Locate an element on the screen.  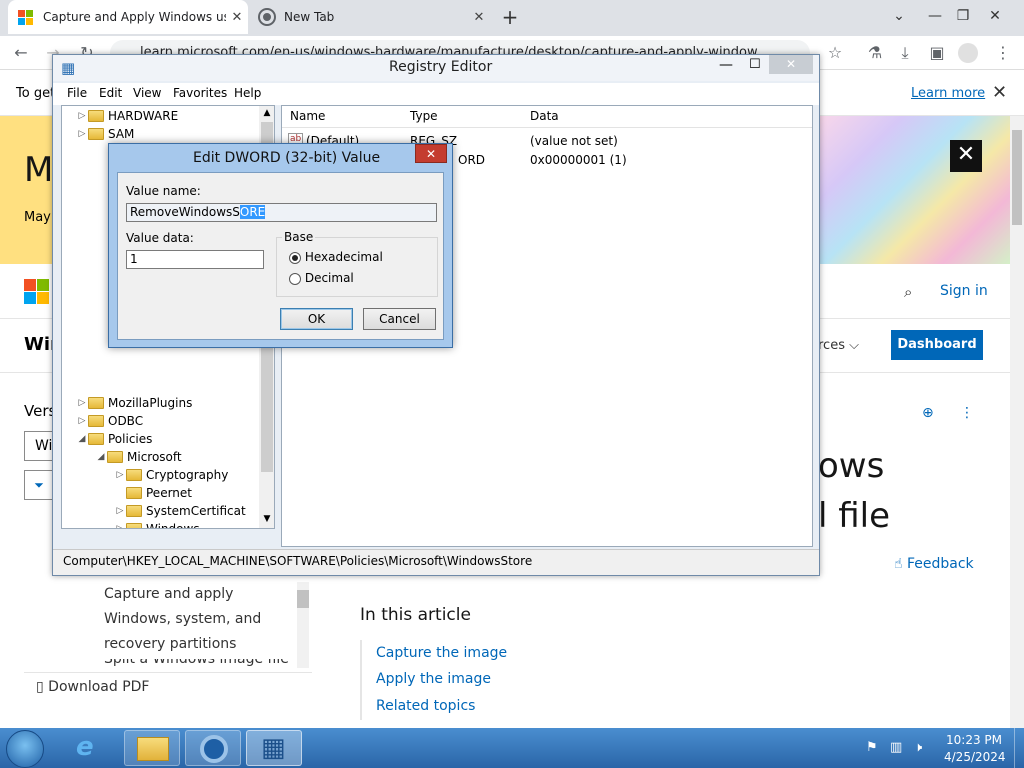
ok-button: OK is located at coordinates (316, 319).